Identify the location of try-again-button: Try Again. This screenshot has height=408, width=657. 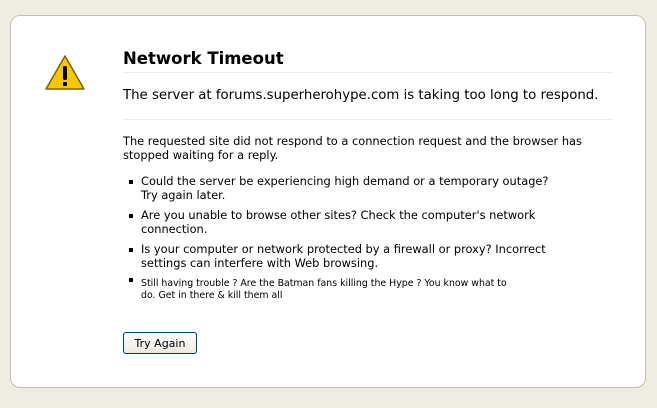
(160, 343).